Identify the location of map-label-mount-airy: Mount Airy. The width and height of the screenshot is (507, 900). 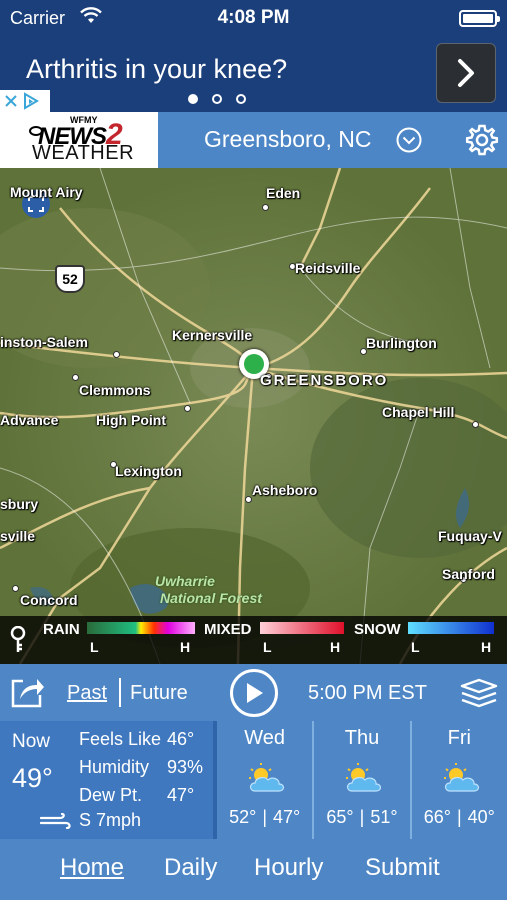
(46, 192).